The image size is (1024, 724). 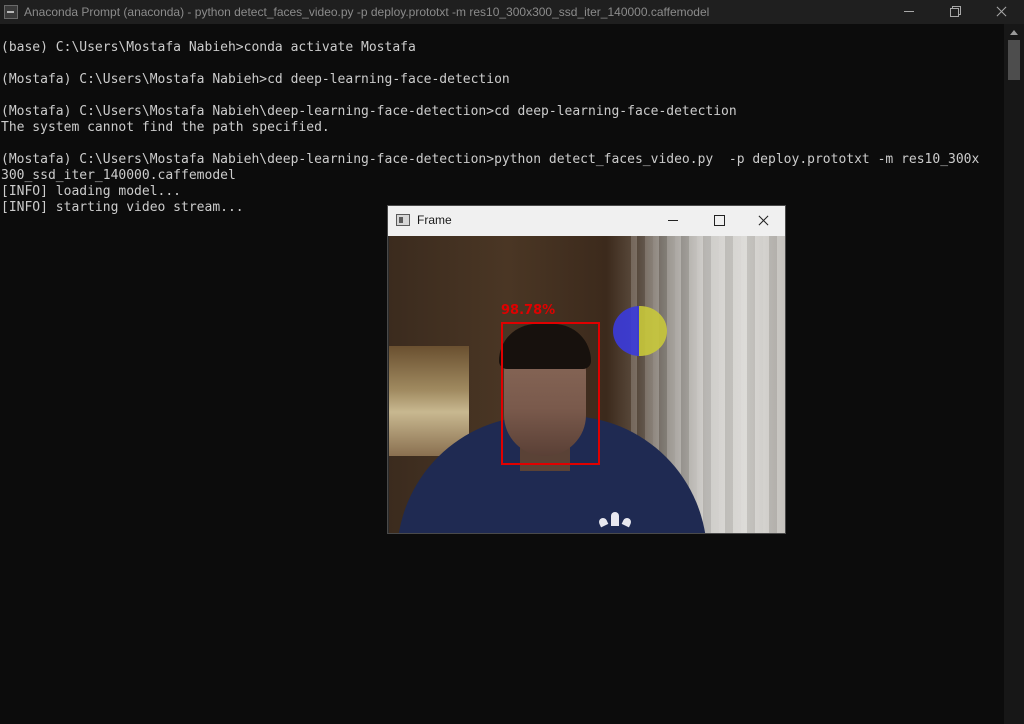 What do you see at coordinates (909, 12) in the screenshot?
I see `console-minimize-button` at bounding box center [909, 12].